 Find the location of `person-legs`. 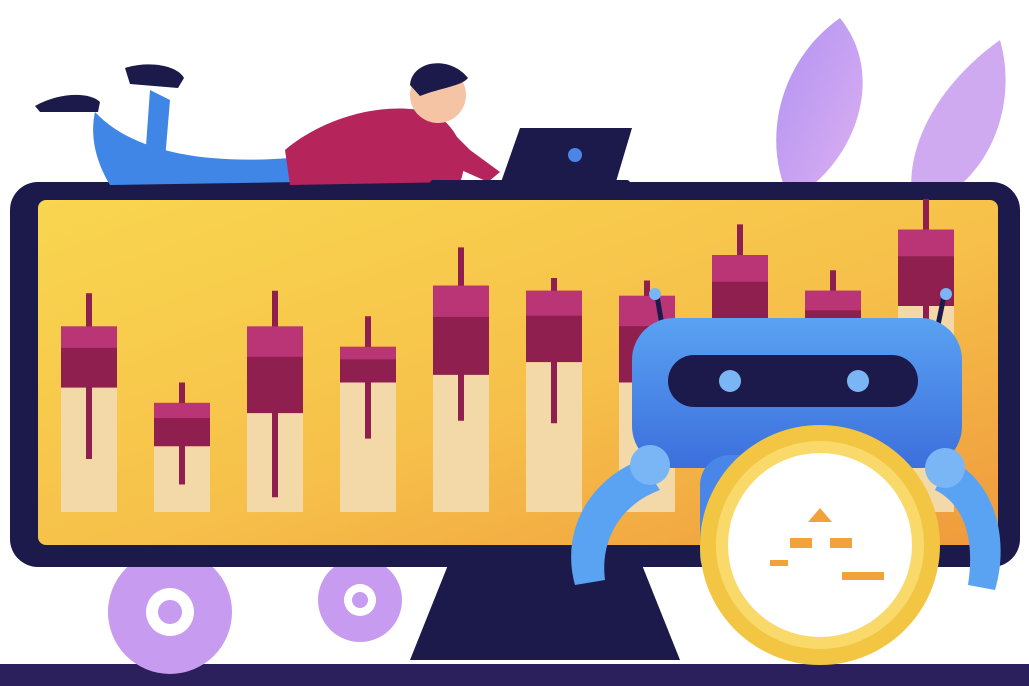

person-legs is located at coordinates (196, 148).